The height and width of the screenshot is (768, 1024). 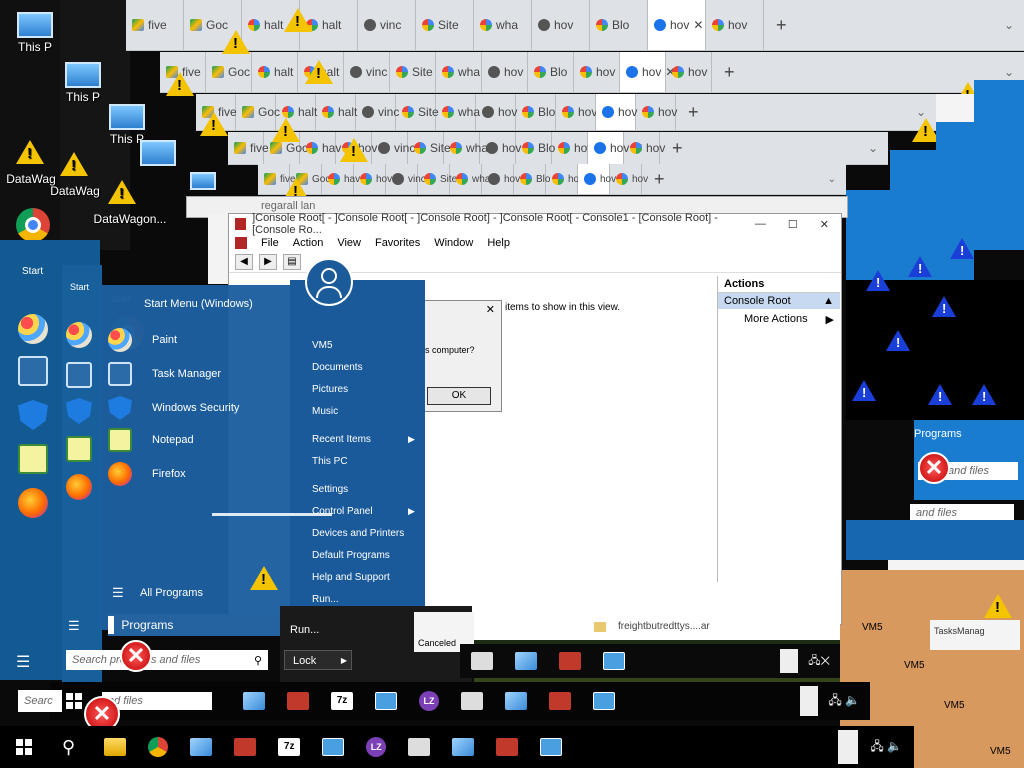 I want to click on all-apps-icon: ☰, so click(x=23, y=662).